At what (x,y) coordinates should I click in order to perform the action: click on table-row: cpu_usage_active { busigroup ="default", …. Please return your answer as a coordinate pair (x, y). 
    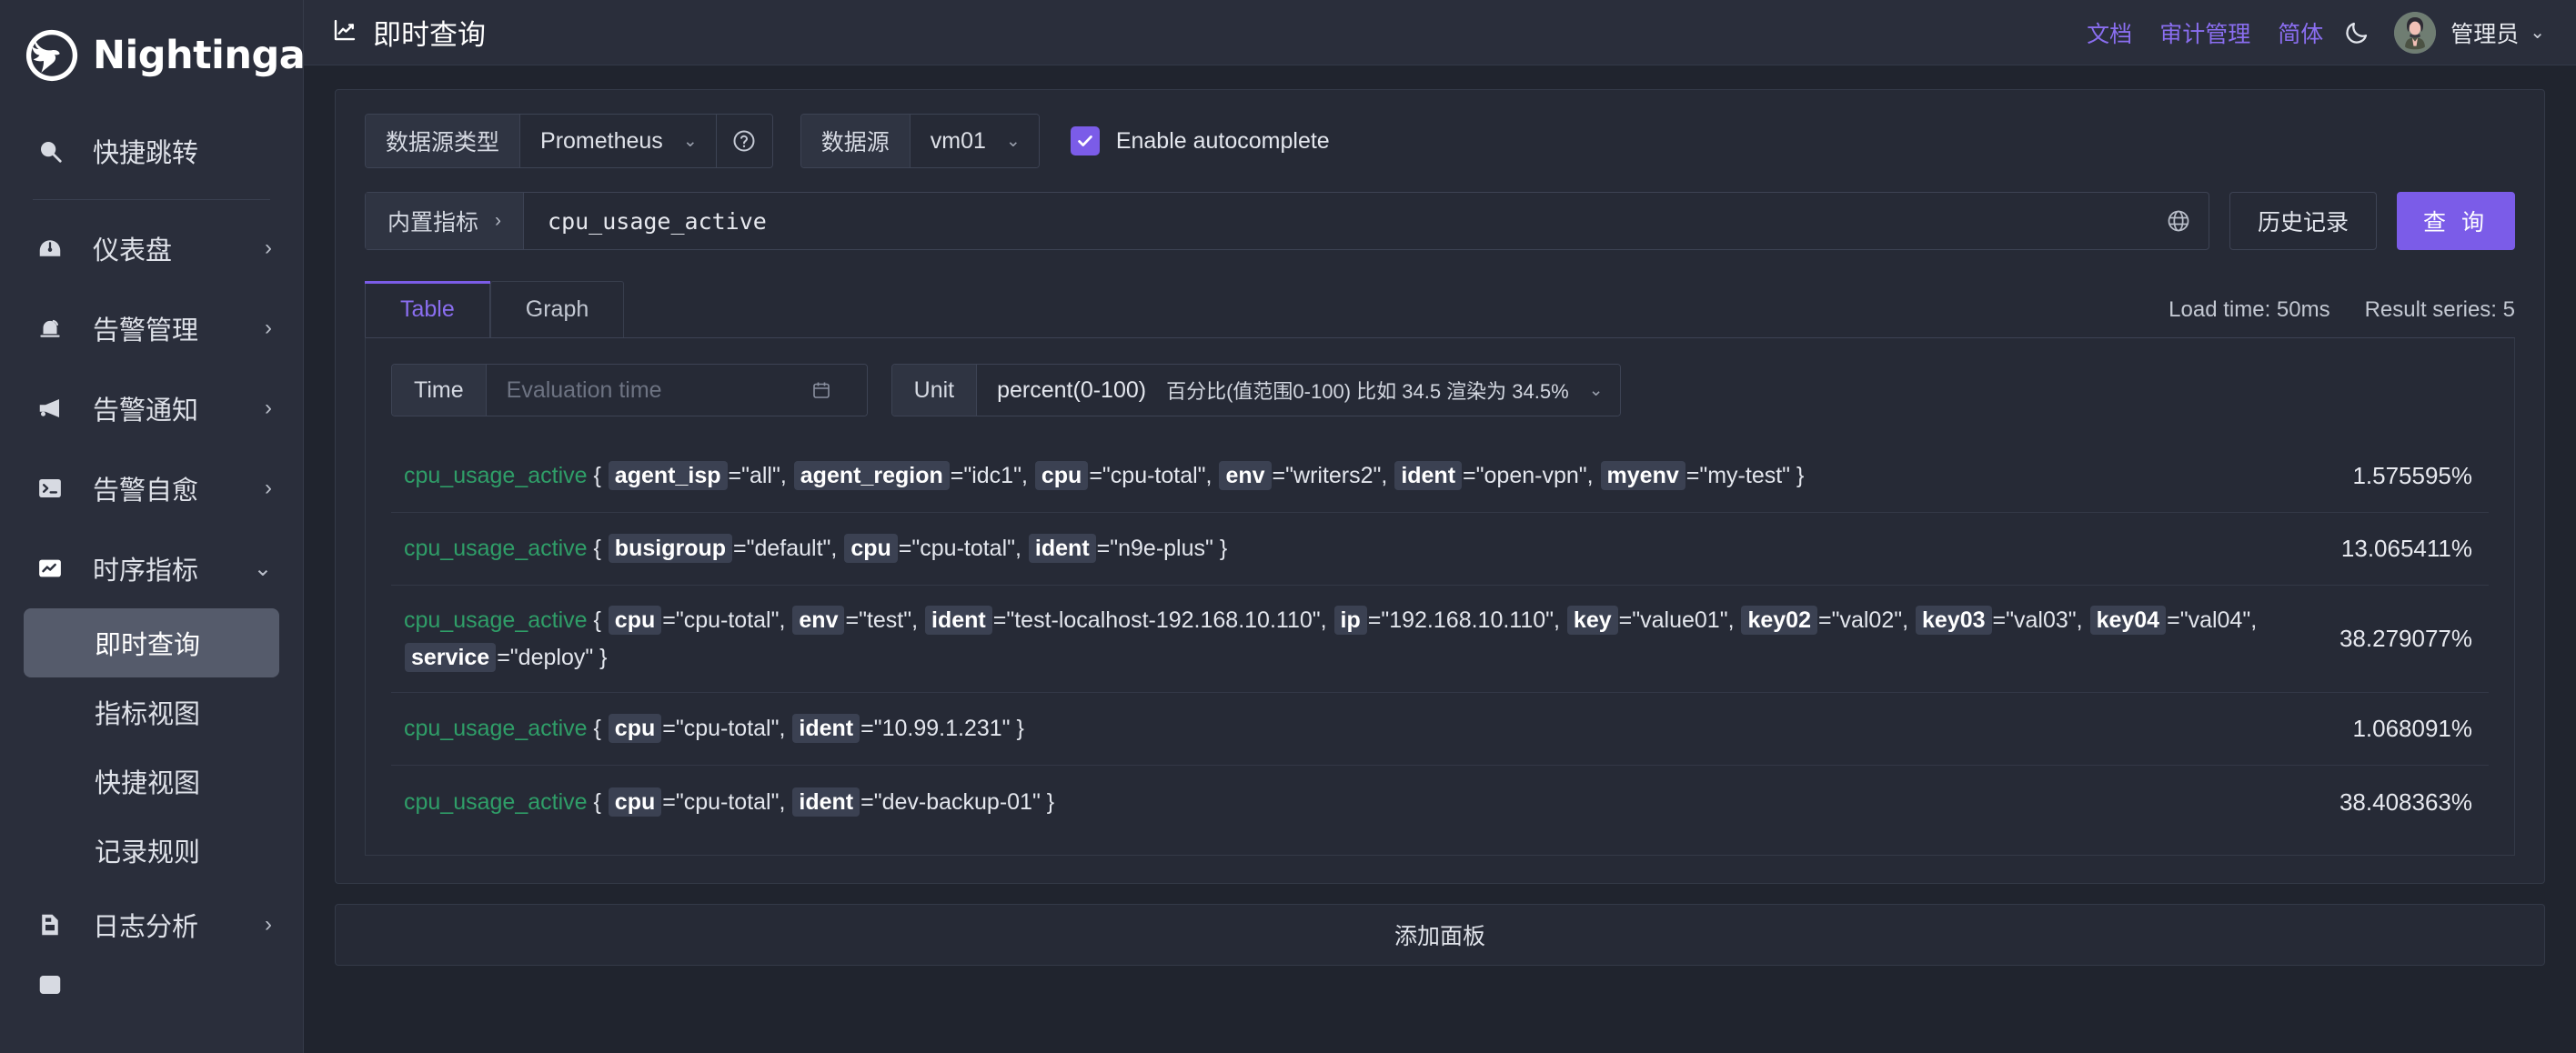
    Looking at the image, I should click on (1440, 549).